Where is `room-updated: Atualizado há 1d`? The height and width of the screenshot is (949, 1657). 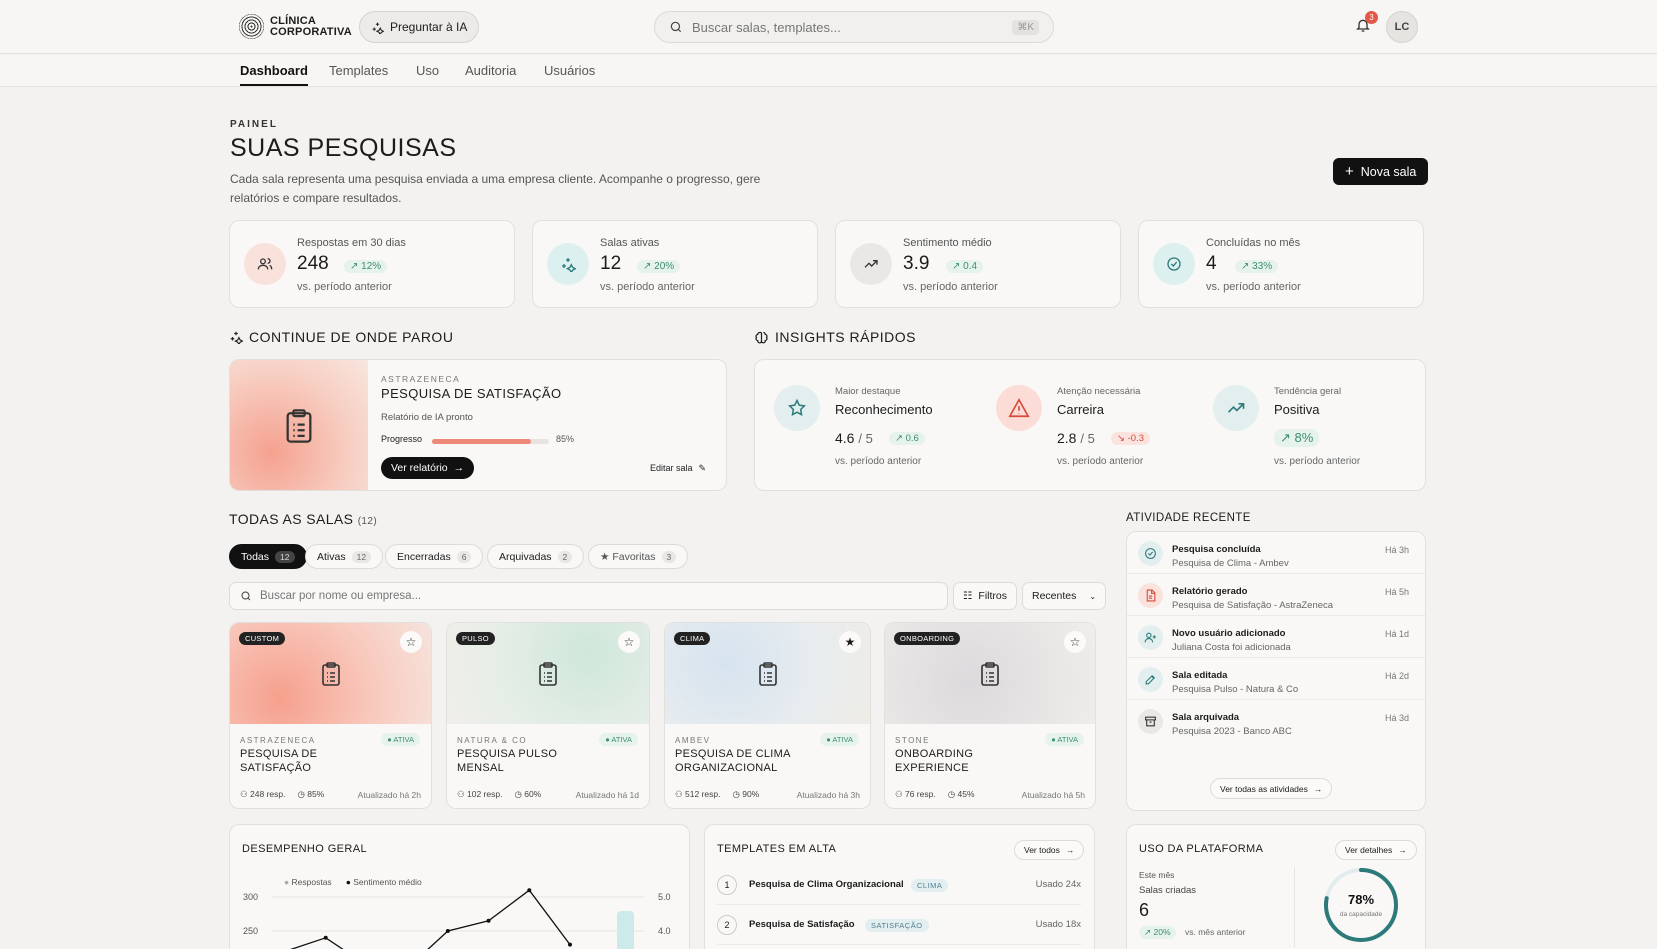
room-updated: Atualizado há 1d is located at coordinates (607, 794).